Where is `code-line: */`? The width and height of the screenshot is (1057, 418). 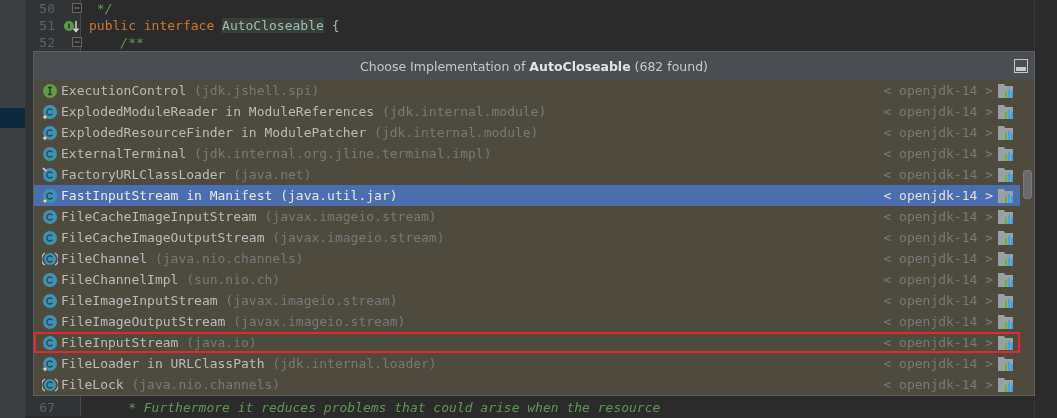 code-line: */ is located at coordinates (96, 8).